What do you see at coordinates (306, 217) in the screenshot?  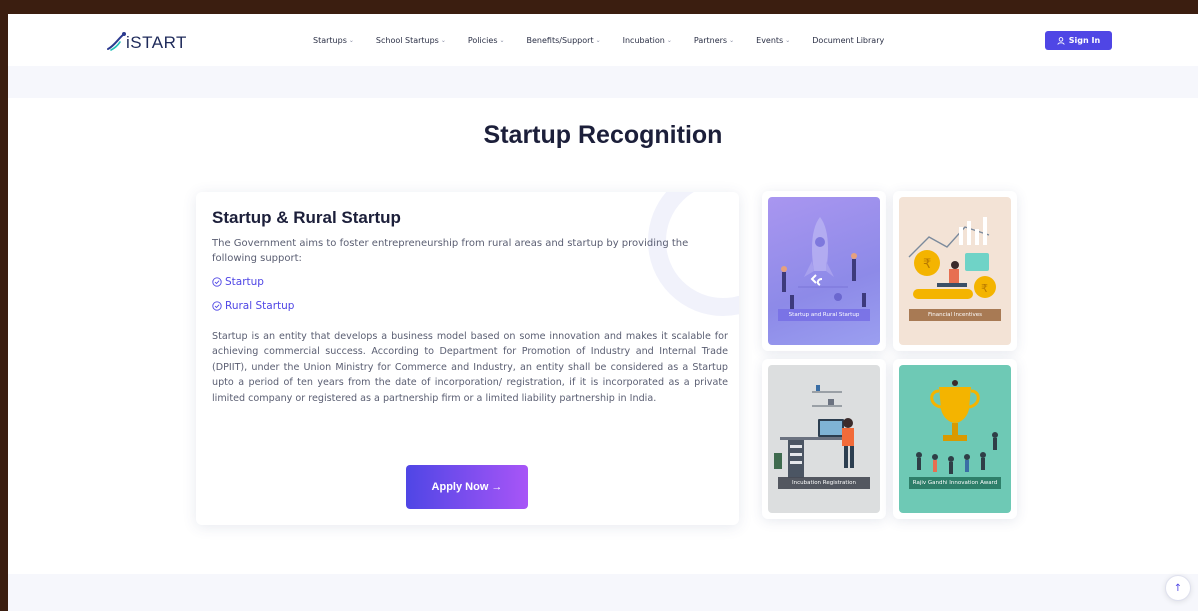 I see `card-title: Startup & Rural Startup` at bounding box center [306, 217].